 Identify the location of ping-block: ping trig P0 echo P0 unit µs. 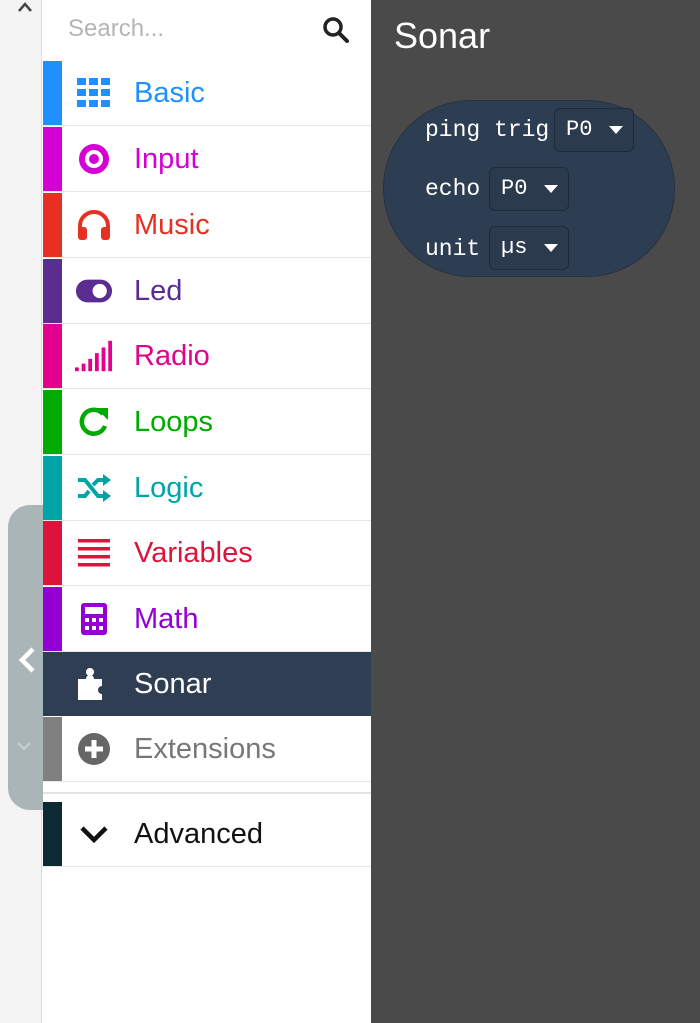
(529, 188).